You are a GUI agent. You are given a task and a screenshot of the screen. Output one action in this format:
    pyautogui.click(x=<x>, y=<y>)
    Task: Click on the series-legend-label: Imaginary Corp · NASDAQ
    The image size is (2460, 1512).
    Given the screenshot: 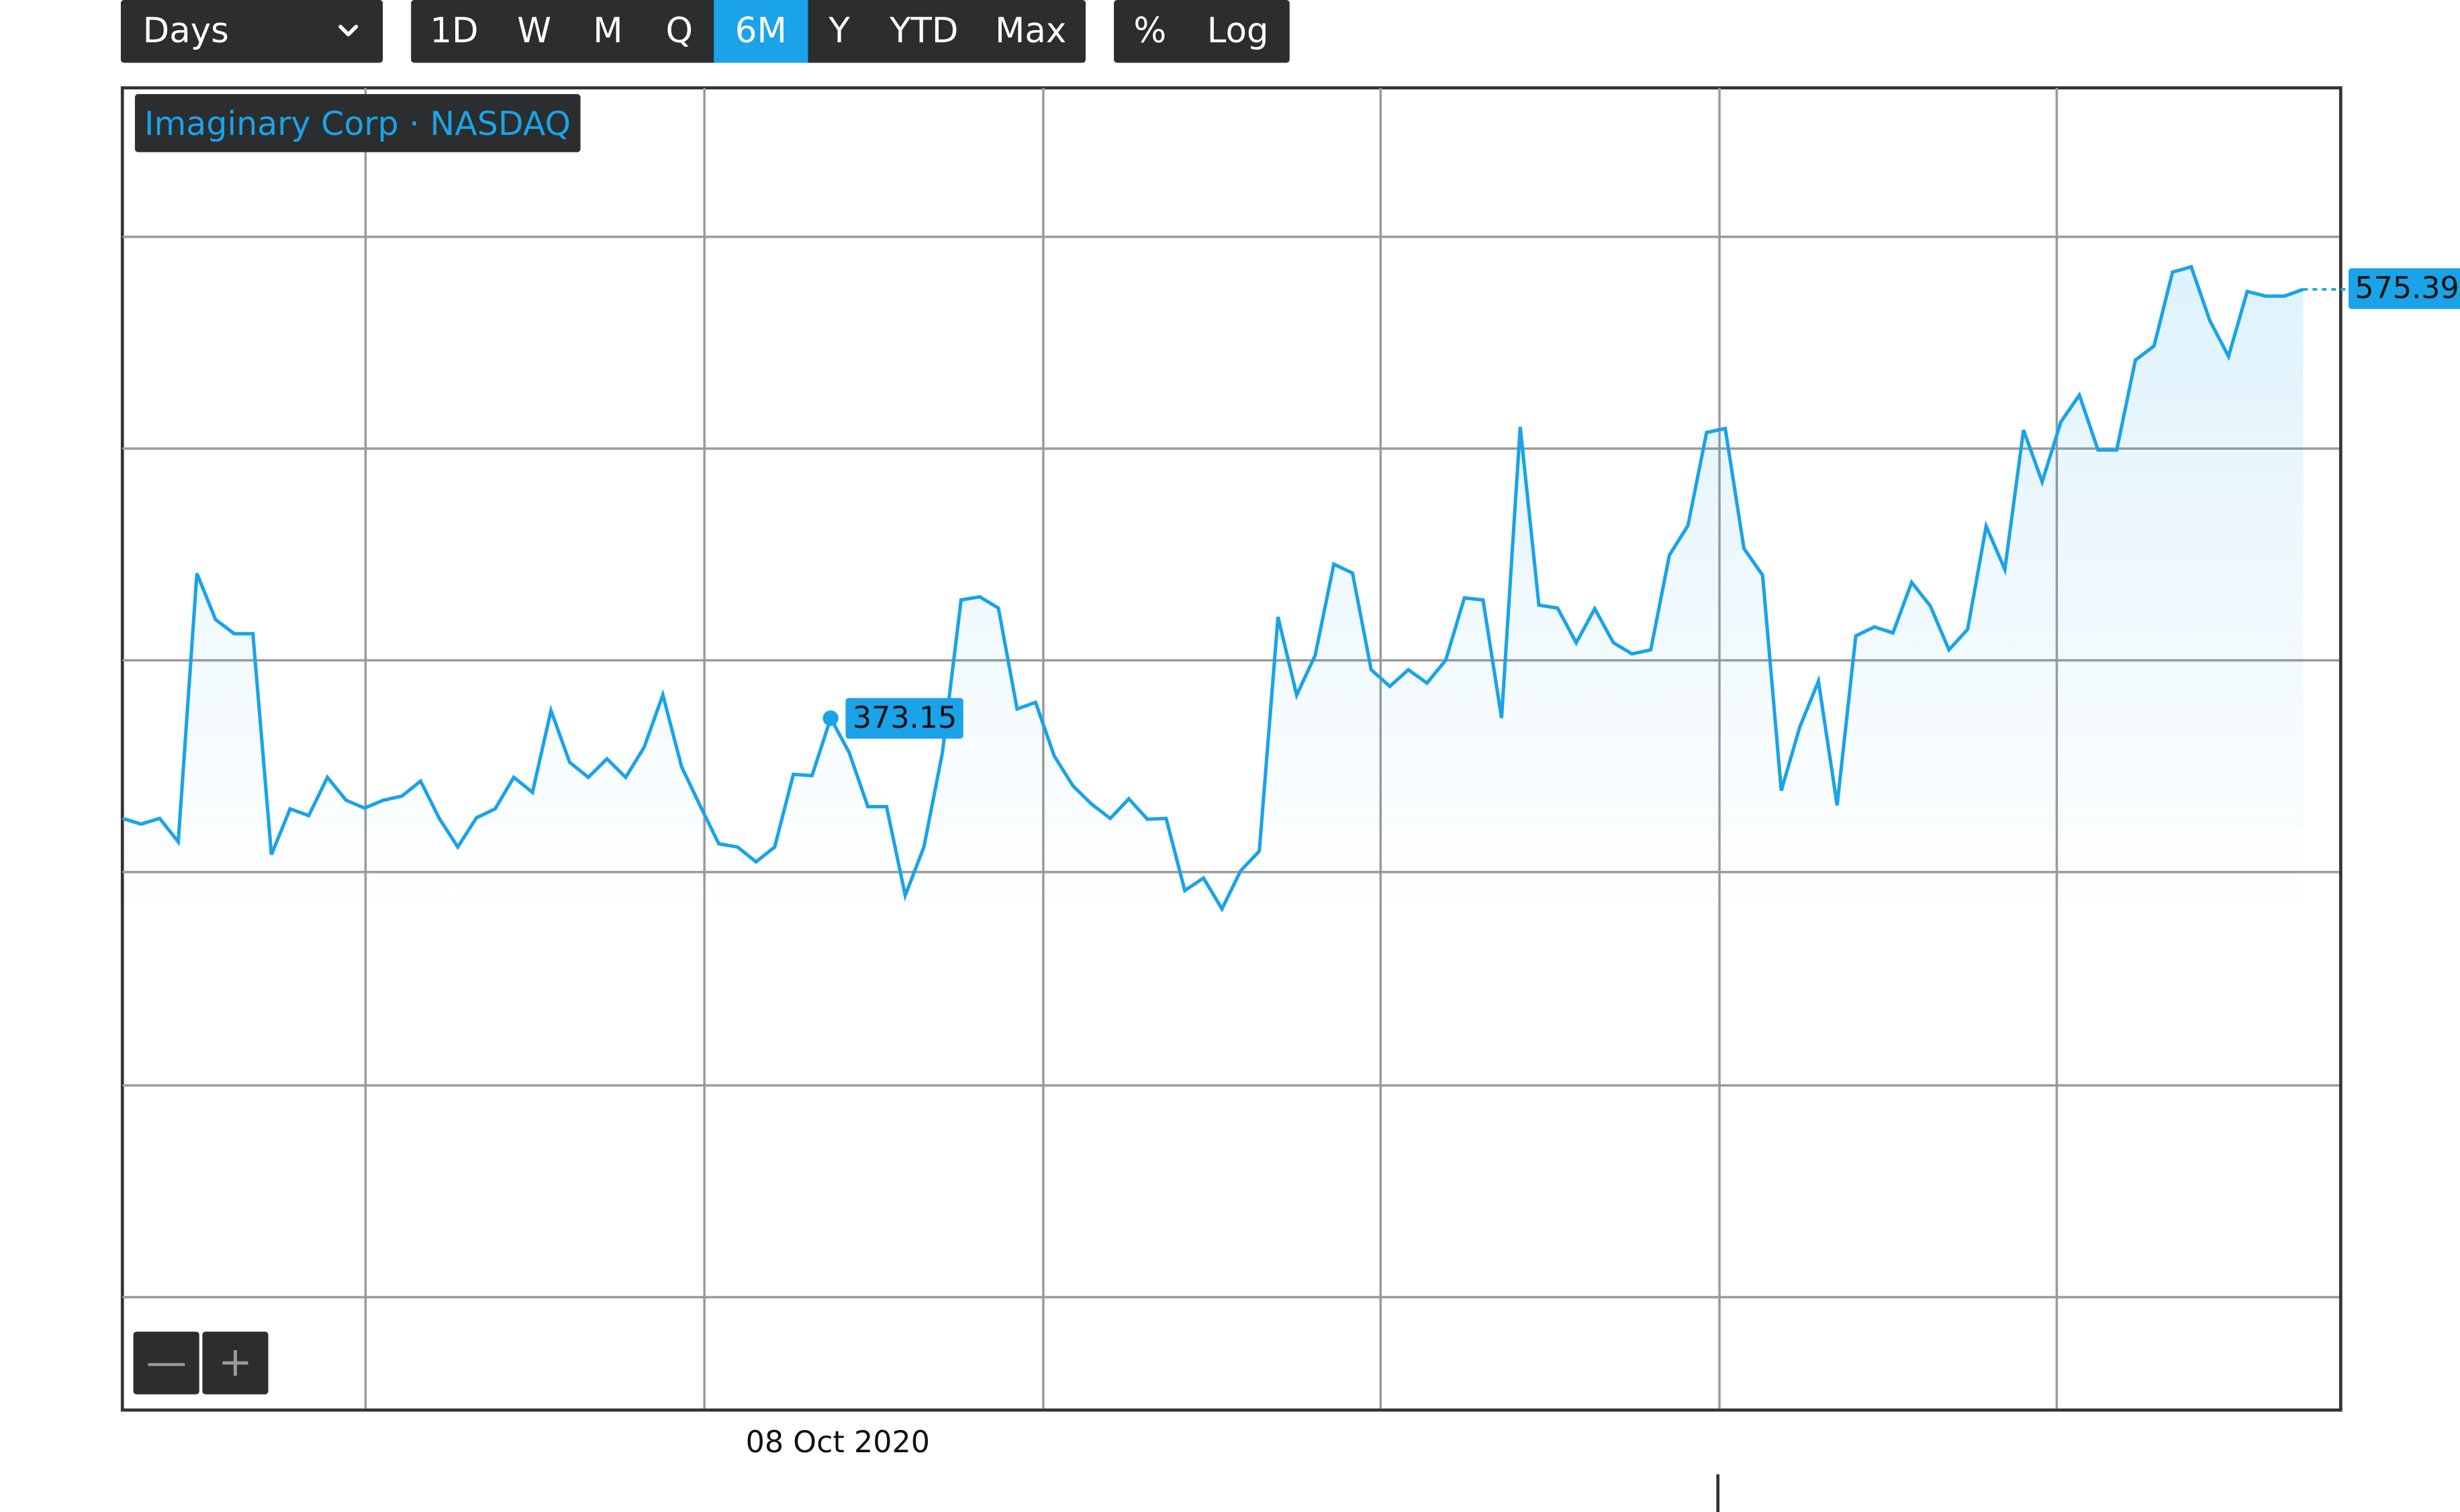 What is the action you would take?
    pyautogui.click(x=358, y=123)
    